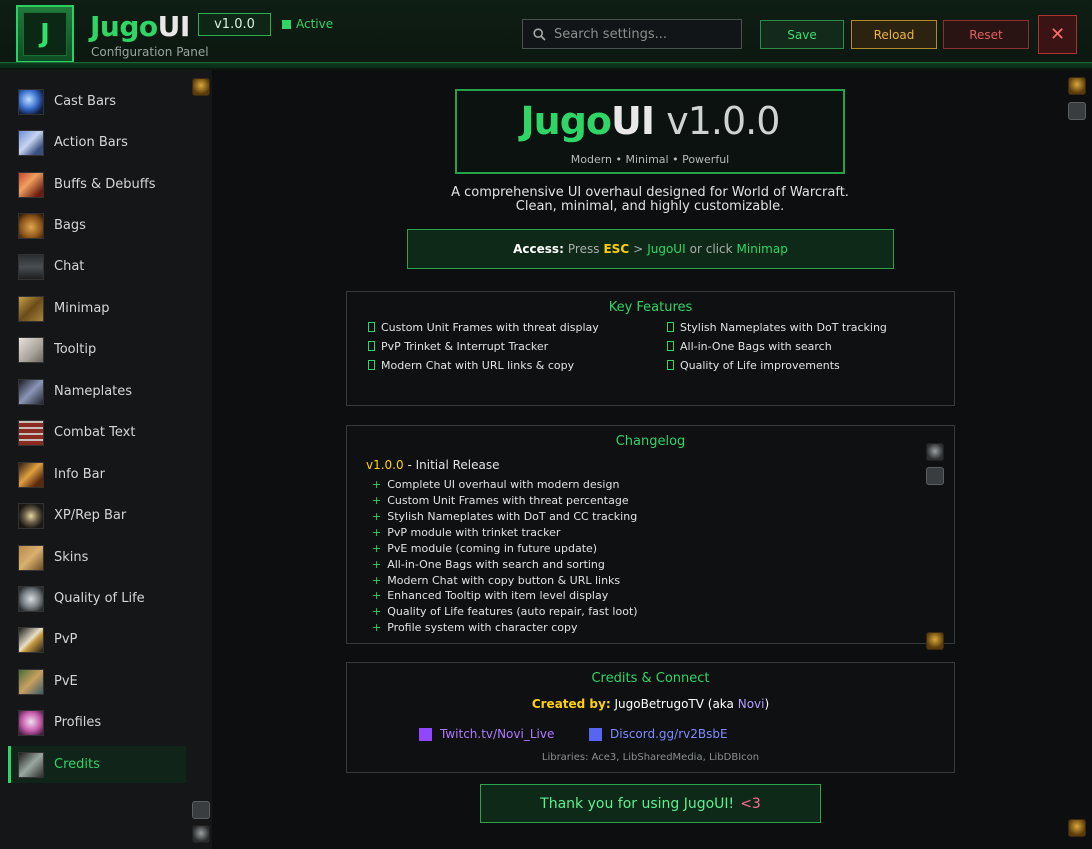 This screenshot has width=1092, height=849. What do you see at coordinates (93, 391) in the screenshot?
I see `sidebar-item-label: Nameplates` at bounding box center [93, 391].